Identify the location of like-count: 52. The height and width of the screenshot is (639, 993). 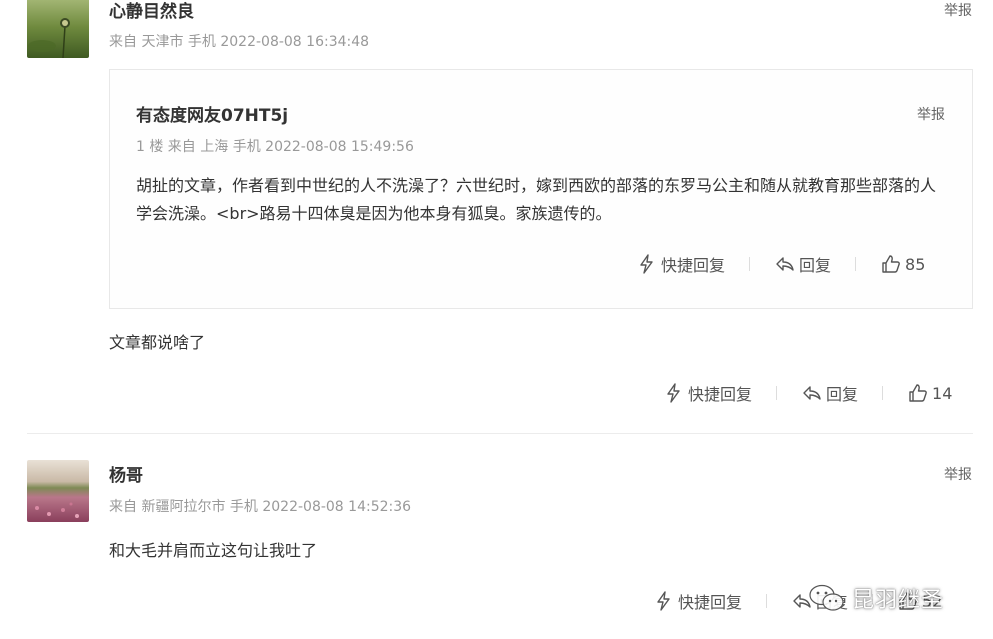
(932, 601).